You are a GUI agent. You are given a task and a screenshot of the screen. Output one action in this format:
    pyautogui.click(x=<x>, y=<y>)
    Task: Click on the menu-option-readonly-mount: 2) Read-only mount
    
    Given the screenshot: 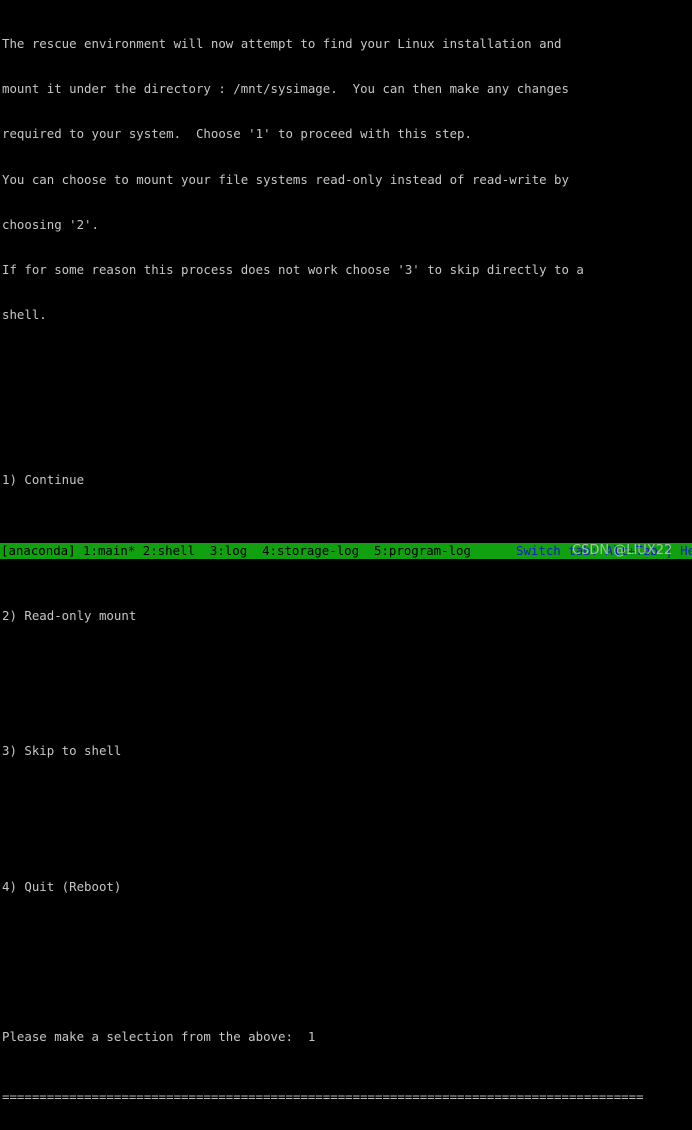 What is the action you would take?
    pyautogui.click(x=347, y=615)
    